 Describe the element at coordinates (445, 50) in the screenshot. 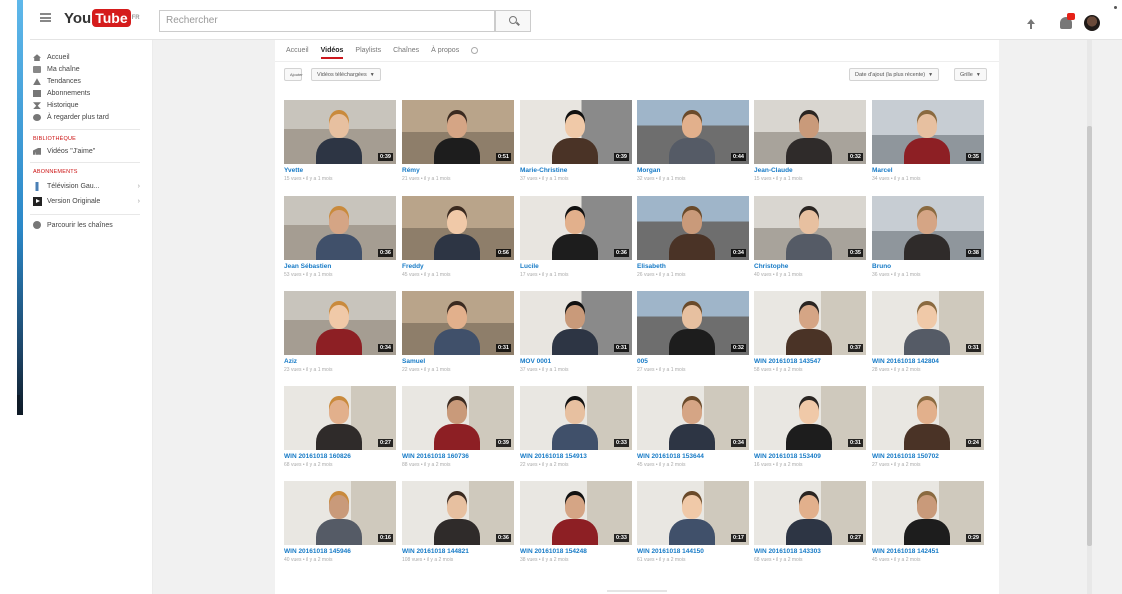

I see `tab-about: À propos` at that location.